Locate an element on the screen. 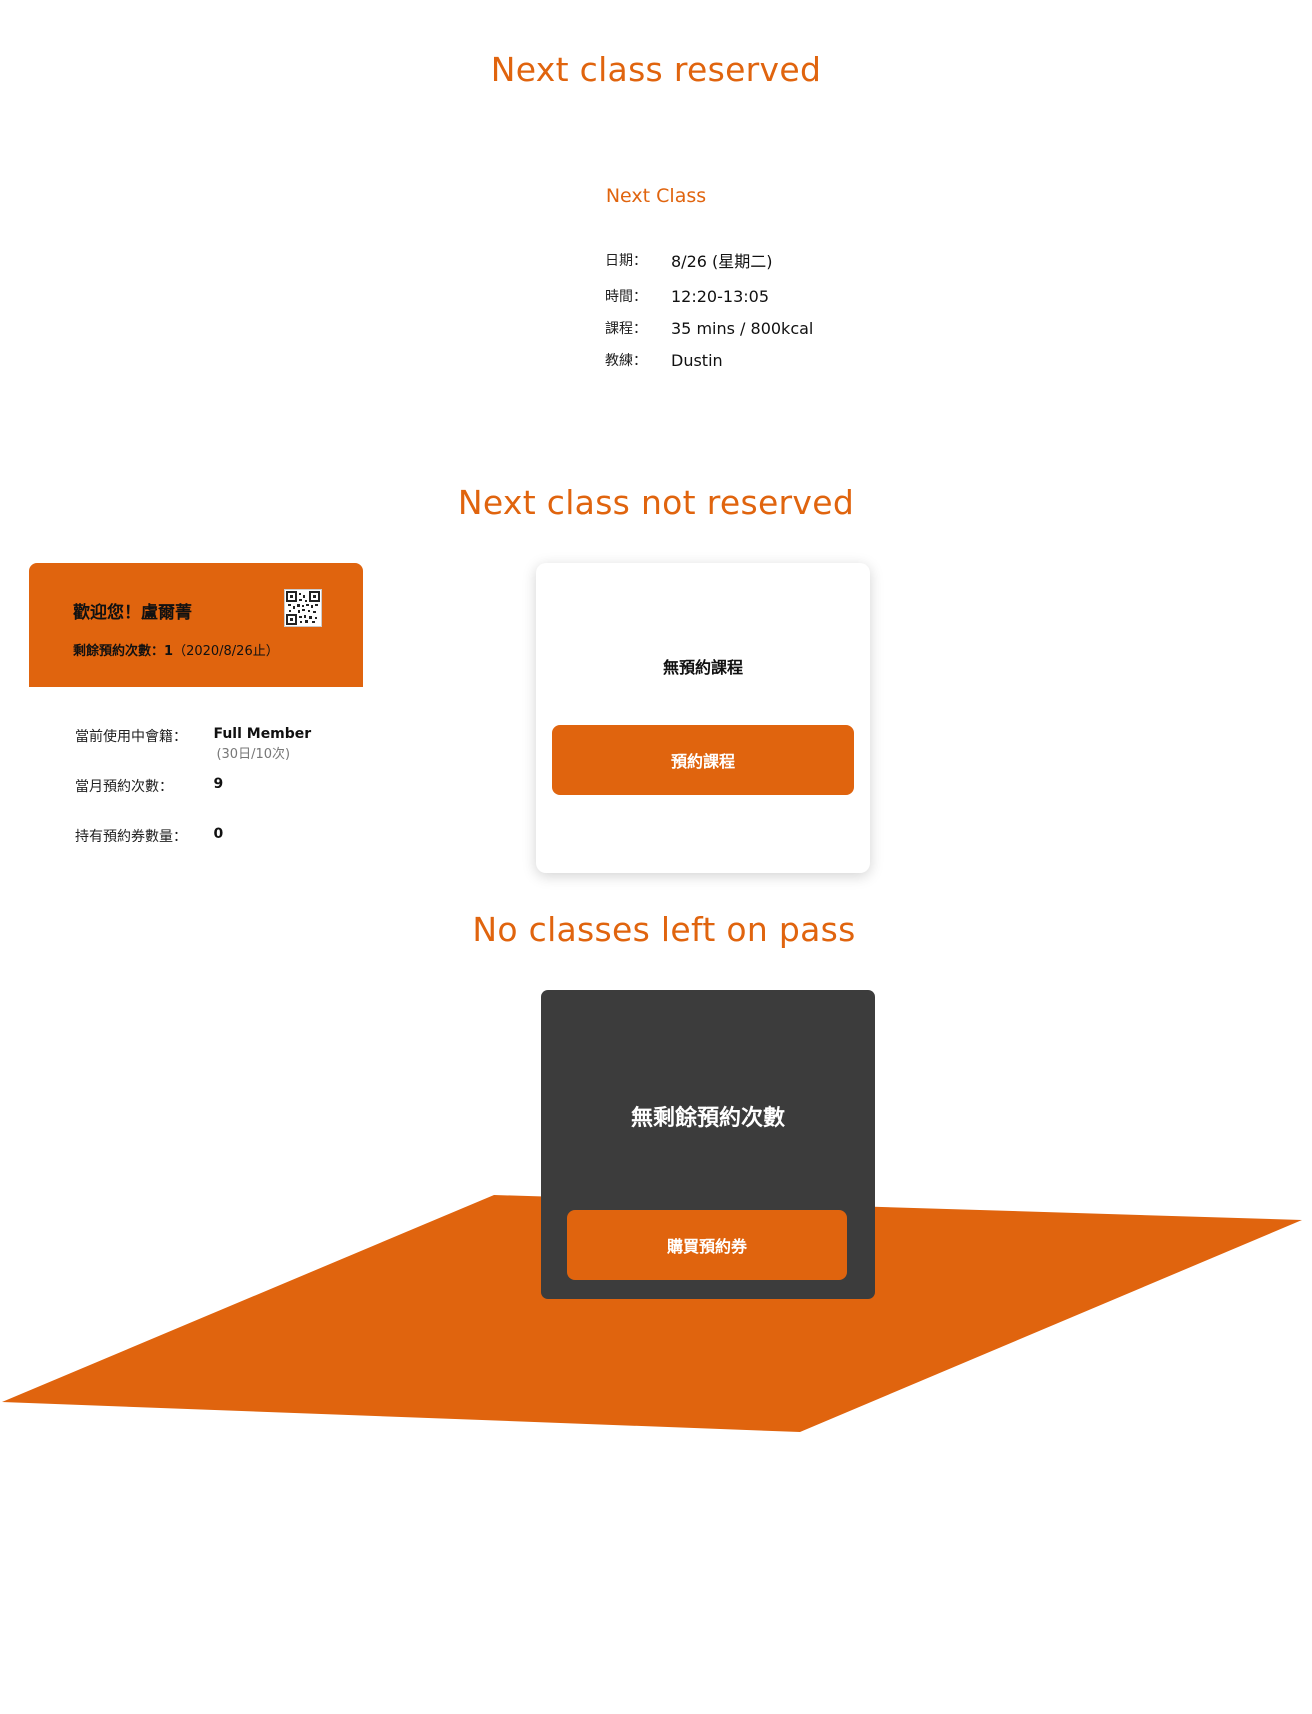 The width and height of the screenshot is (1312, 1714). info-row-membership: 當前使用中會籍： Full Member (30日/10次) is located at coordinates (193, 744).